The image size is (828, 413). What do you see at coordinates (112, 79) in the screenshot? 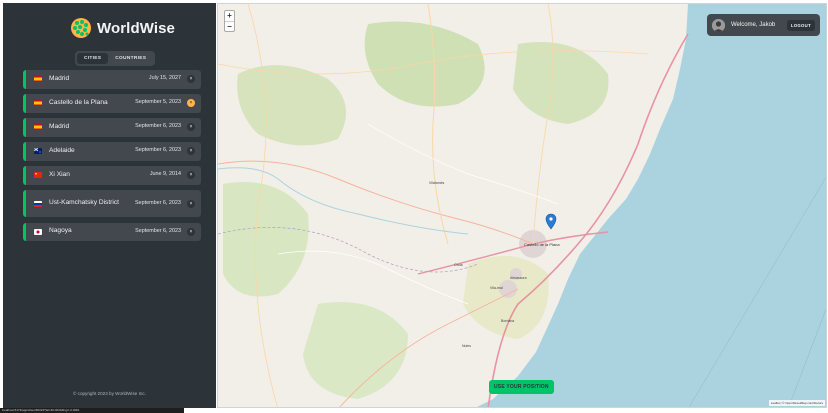
I see `city-item: Madrid July 15, 2027 ×` at bounding box center [112, 79].